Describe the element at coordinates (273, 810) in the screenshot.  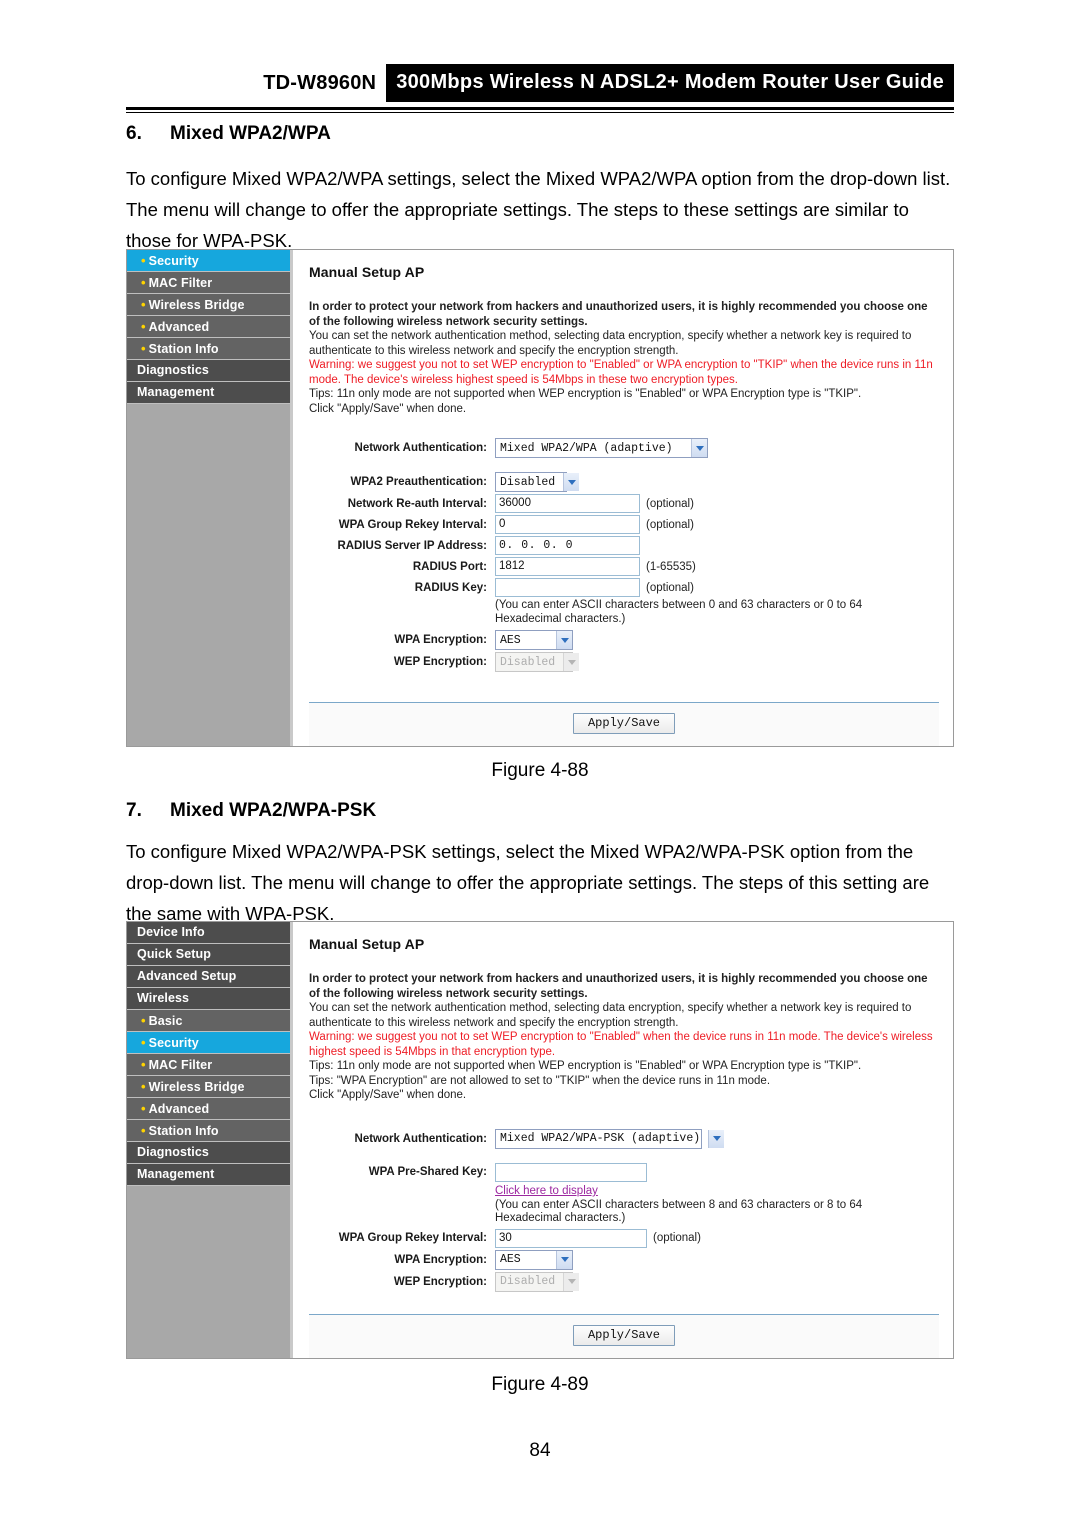
I see `section-title-7: Mixed WPA2/WPA-PSK` at that location.